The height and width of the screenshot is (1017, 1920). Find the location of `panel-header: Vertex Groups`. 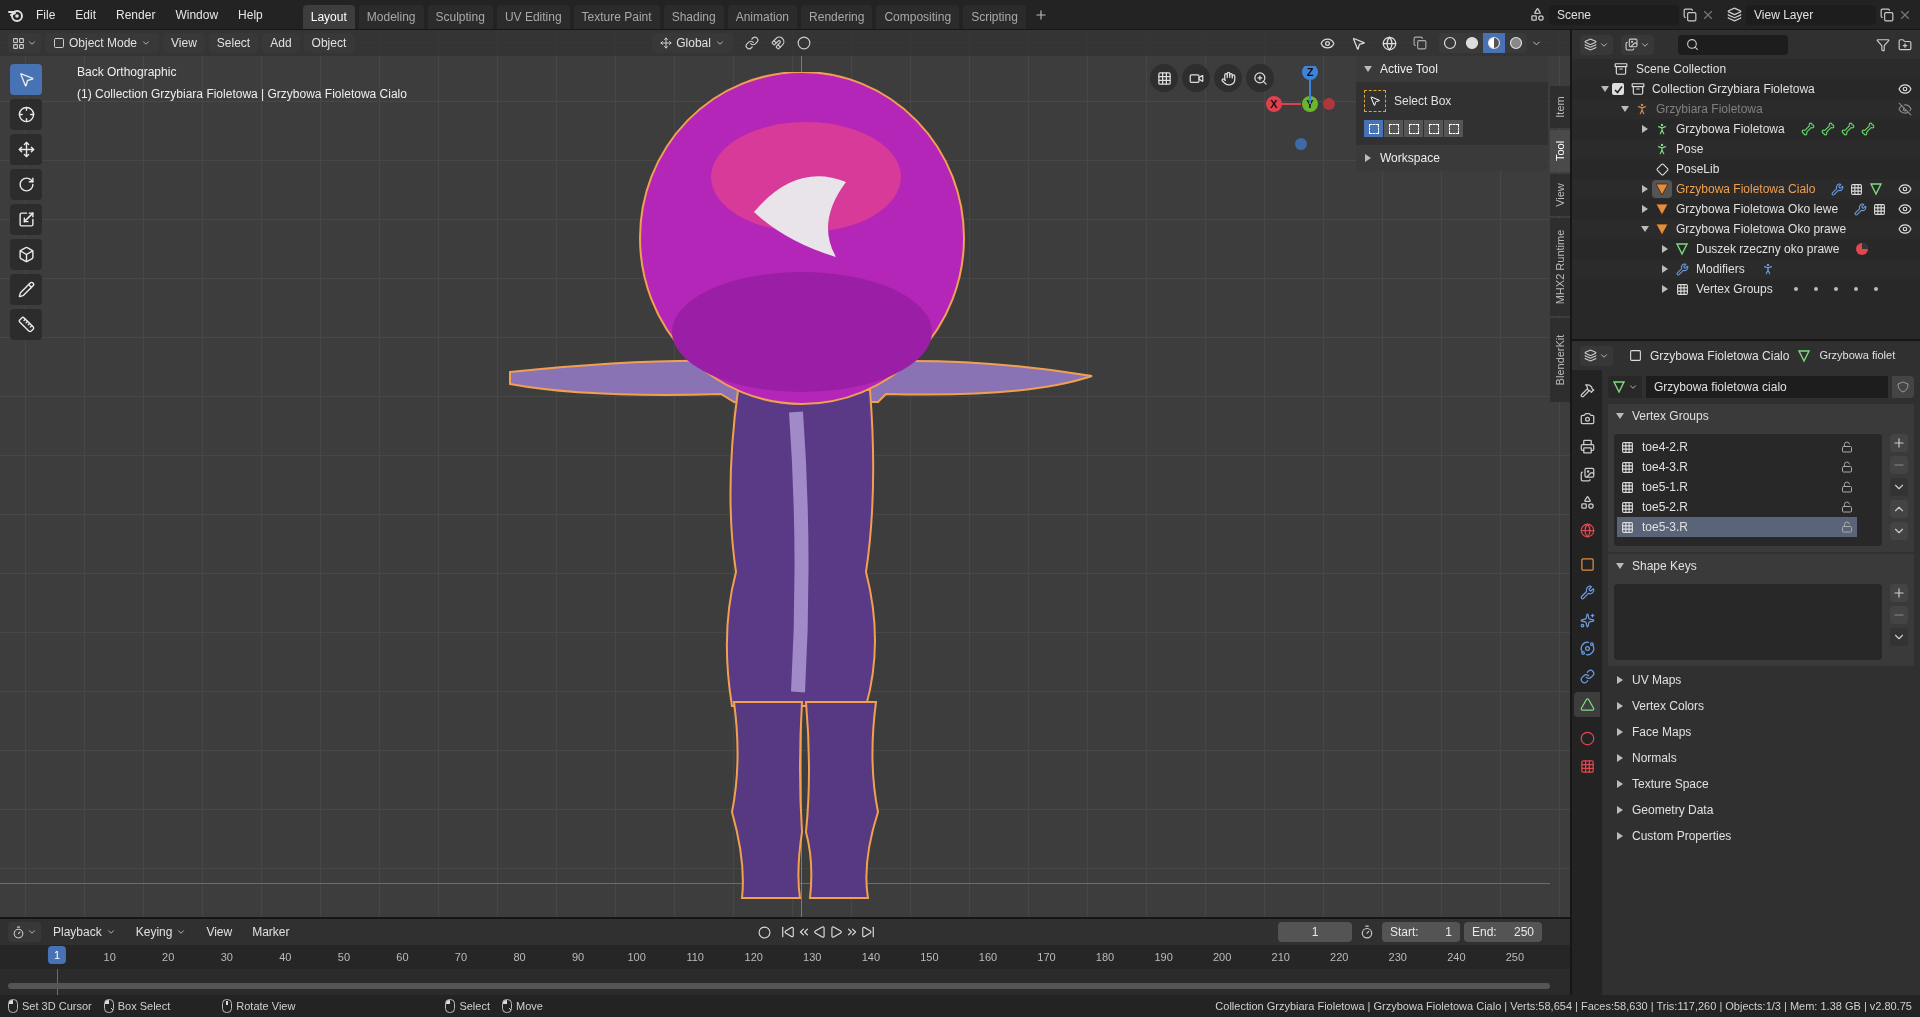

panel-header: Vertex Groups is located at coordinates (1761, 416).